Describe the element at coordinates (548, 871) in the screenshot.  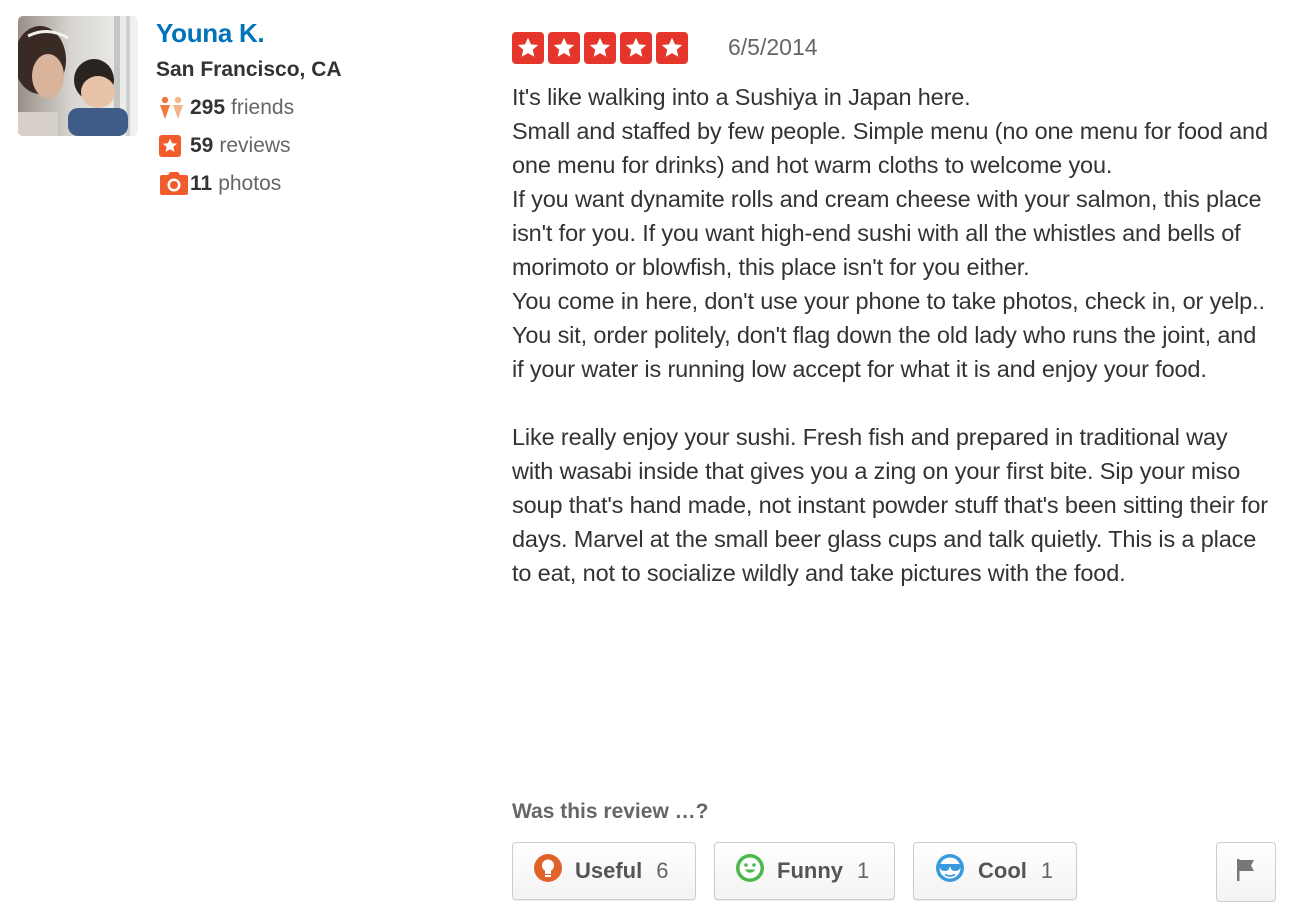
I see `lightbulb-icon` at that location.